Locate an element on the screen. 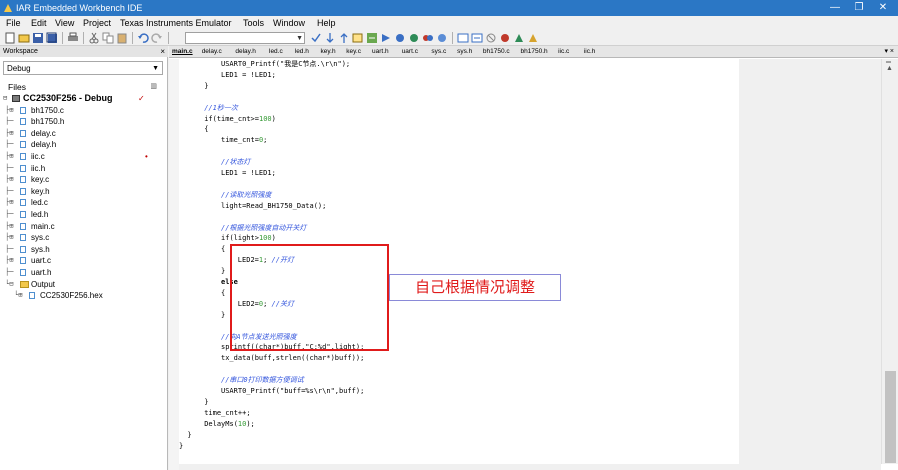 The height and width of the screenshot is (470, 898). horizontal-scrollbar is located at coordinates (459, 467).